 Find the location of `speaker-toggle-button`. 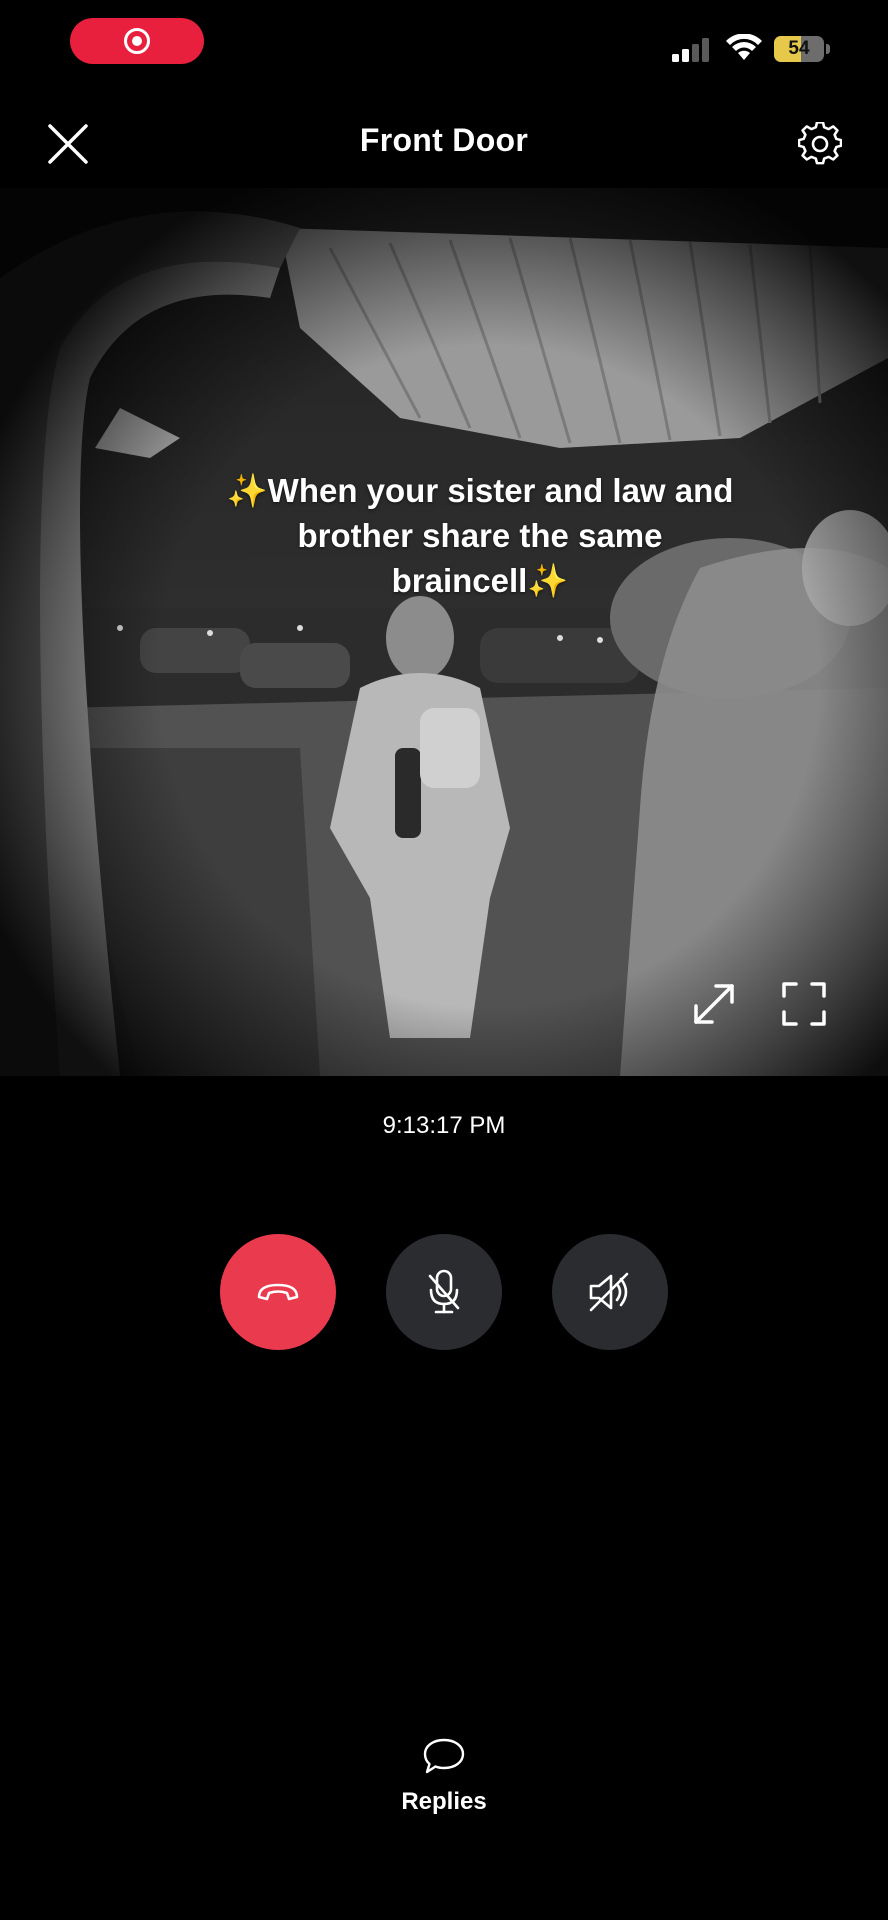

speaker-toggle-button is located at coordinates (610, 1292).